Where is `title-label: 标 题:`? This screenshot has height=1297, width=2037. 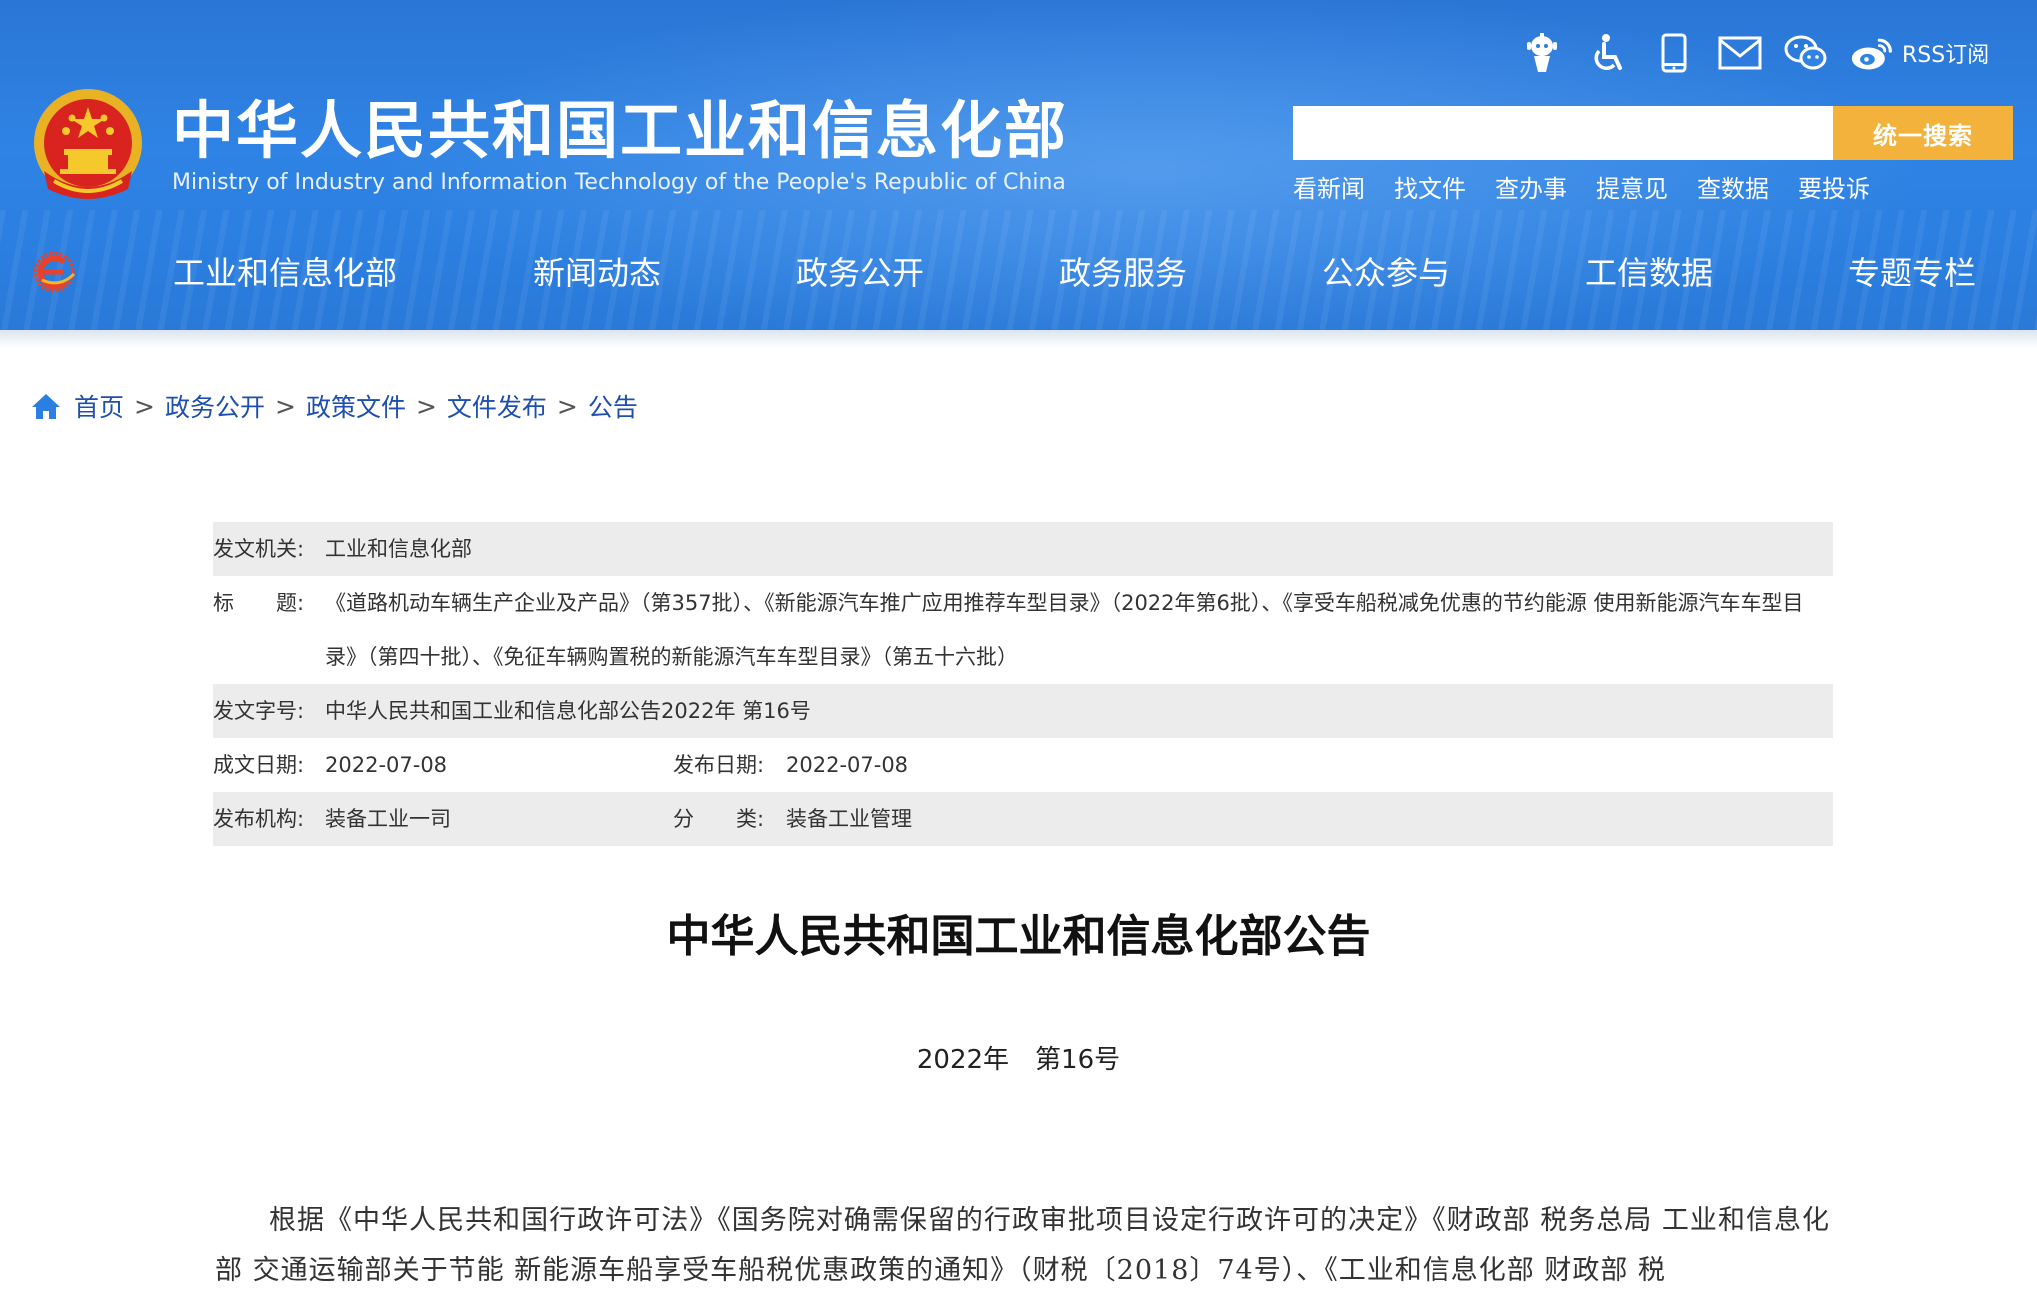 title-label: 标 题: is located at coordinates (259, 603).